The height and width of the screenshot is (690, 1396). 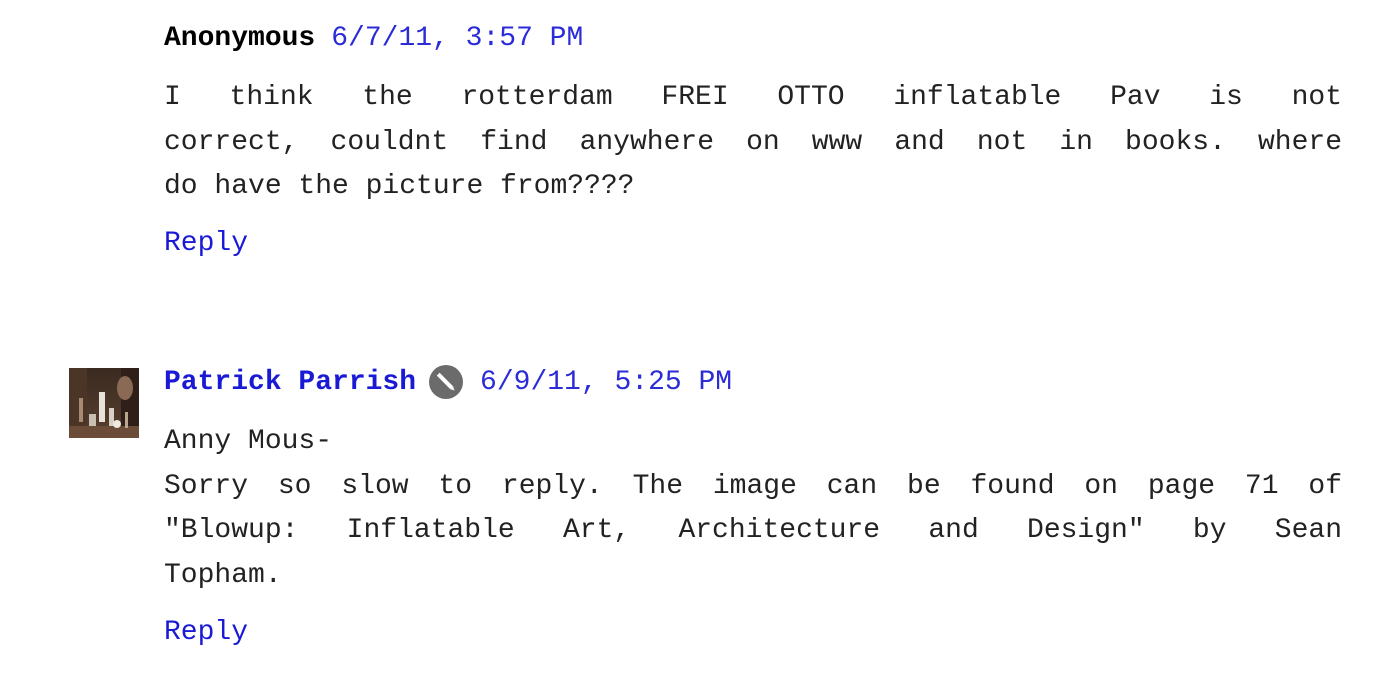 I want to click on comment-timestamp-link: 6/7/11, 3:57 PM, so click(x=457, y=38).